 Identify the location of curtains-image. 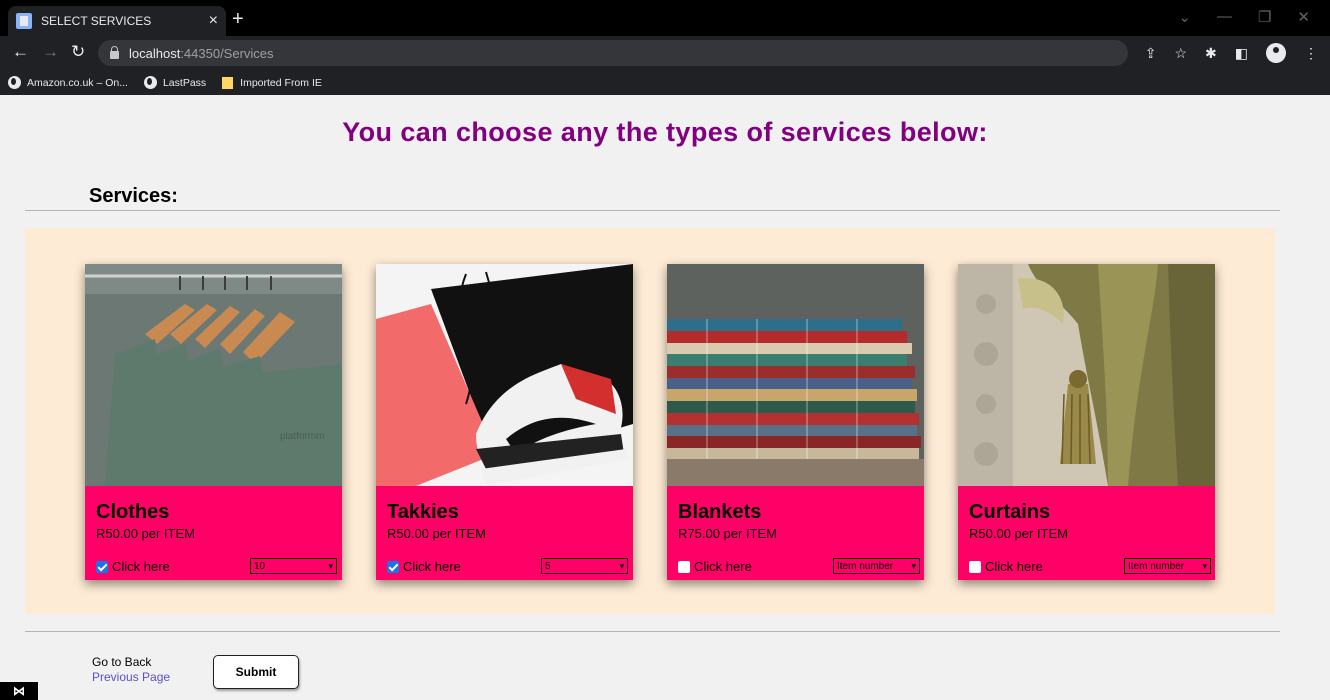
(1086, 375).